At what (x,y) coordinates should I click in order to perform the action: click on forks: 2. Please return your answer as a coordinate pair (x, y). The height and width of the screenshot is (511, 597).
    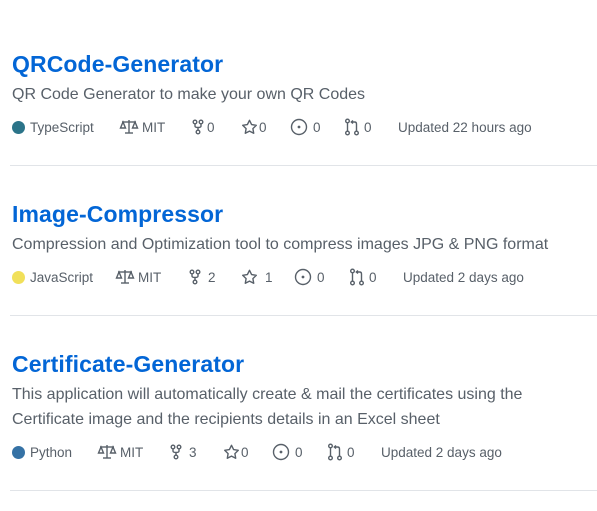
    Looking at the image, I should click on (202, 277).